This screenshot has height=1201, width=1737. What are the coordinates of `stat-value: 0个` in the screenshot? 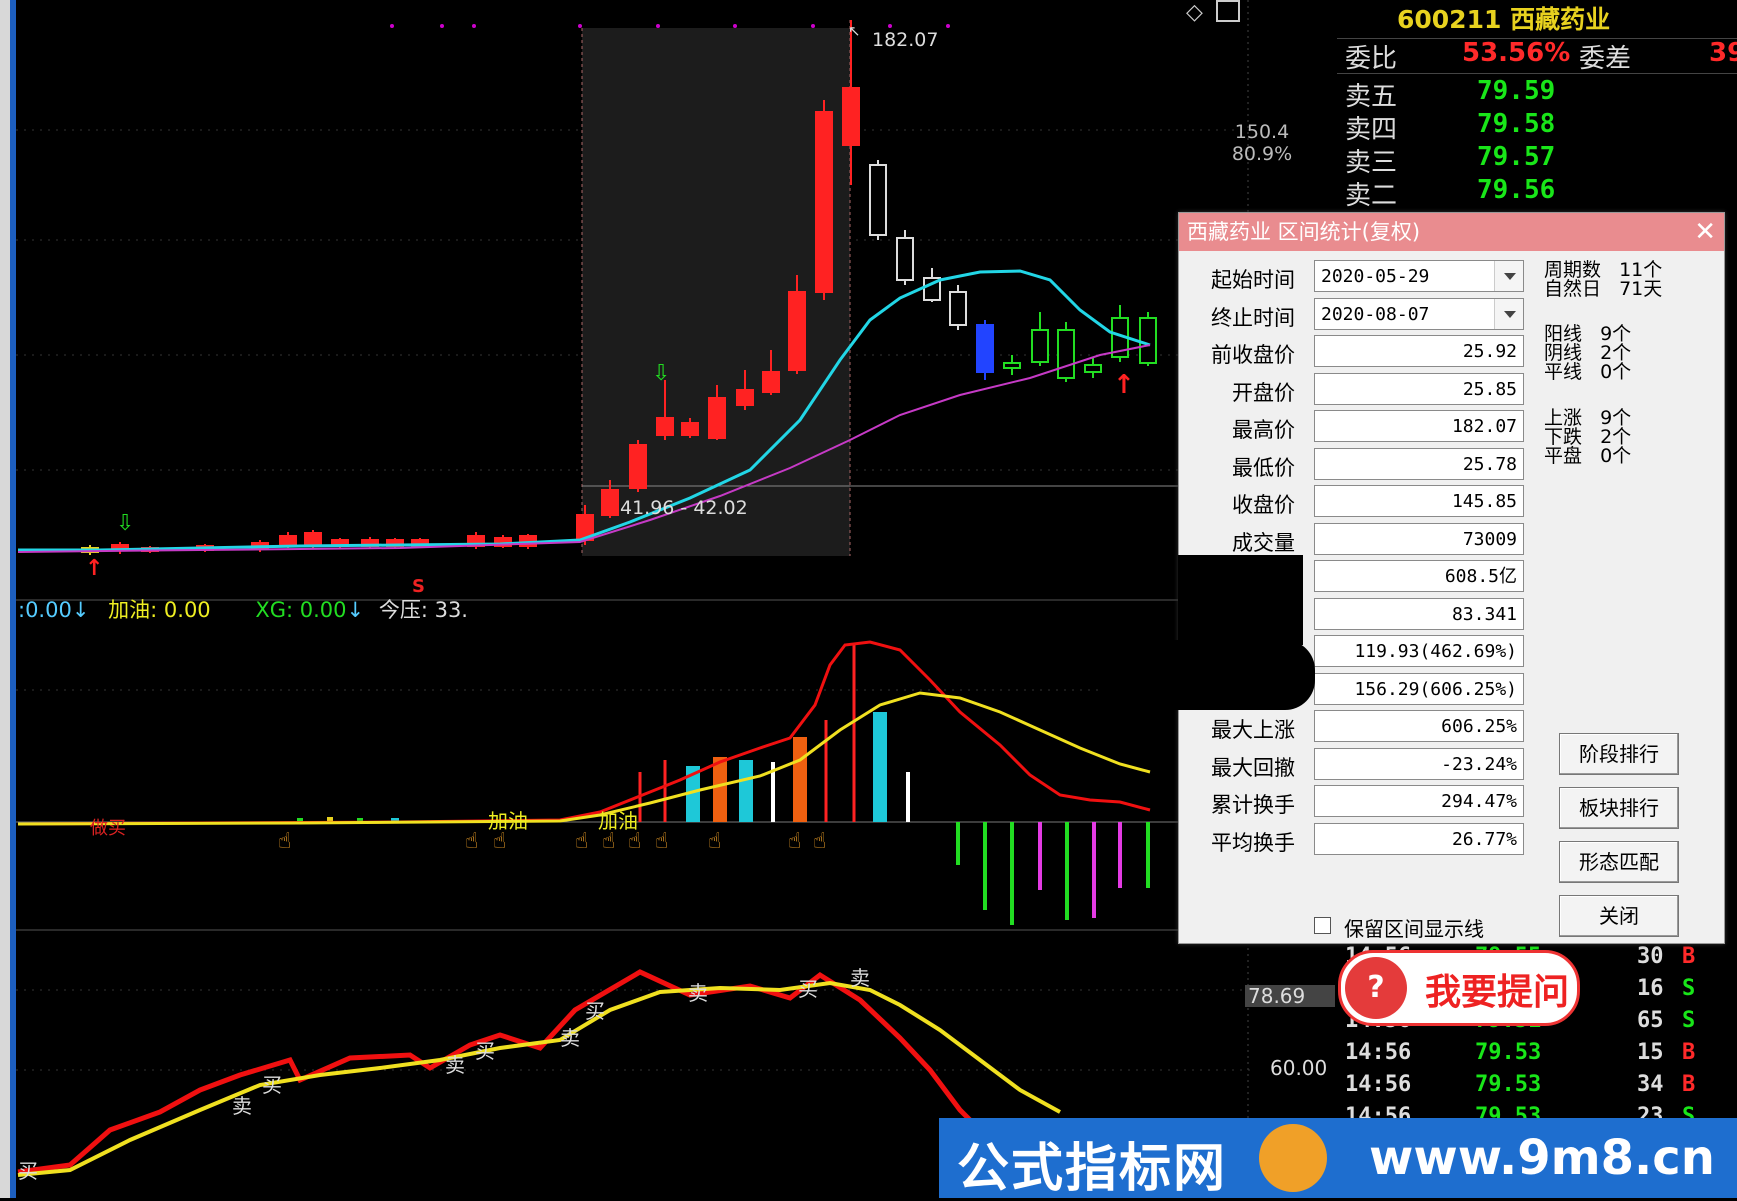 It's located at (1616, 456).